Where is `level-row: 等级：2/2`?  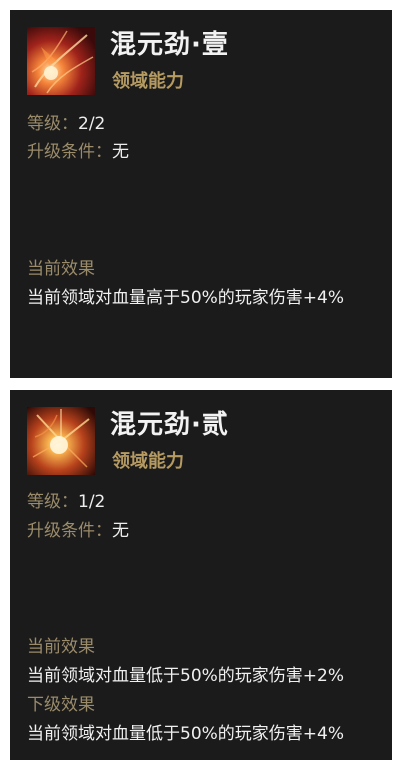 level-row: 等级：2/2 is located at coordinates (66, 121).